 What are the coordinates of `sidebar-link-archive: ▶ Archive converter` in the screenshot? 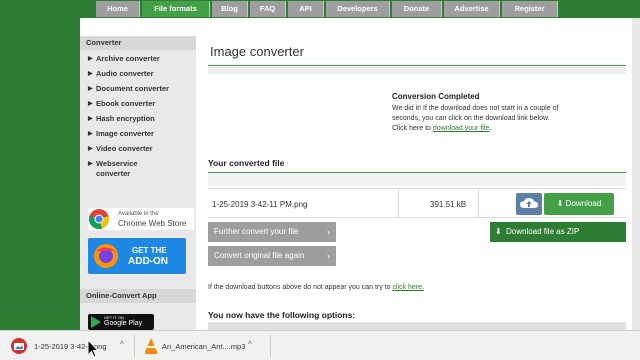 It's located at (124, 59).